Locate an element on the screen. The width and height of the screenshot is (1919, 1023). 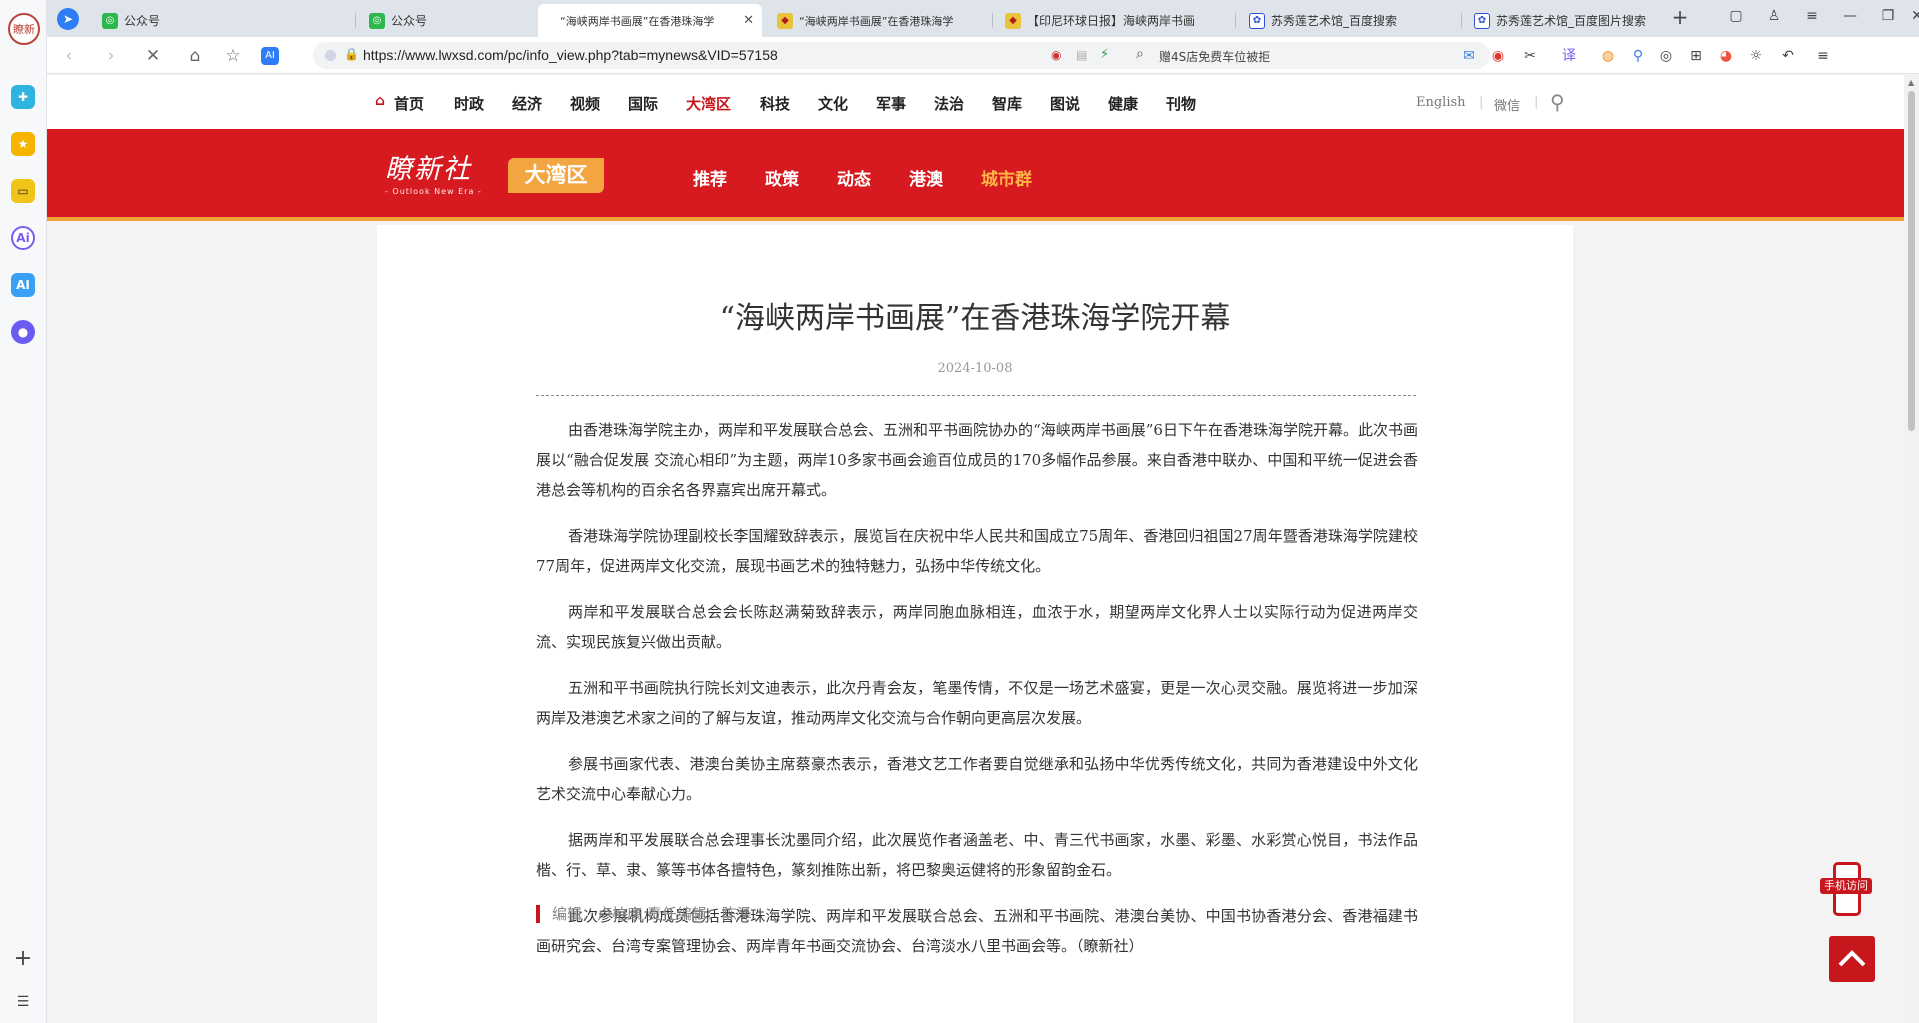
title-divider is located at coordinates (976, 395).